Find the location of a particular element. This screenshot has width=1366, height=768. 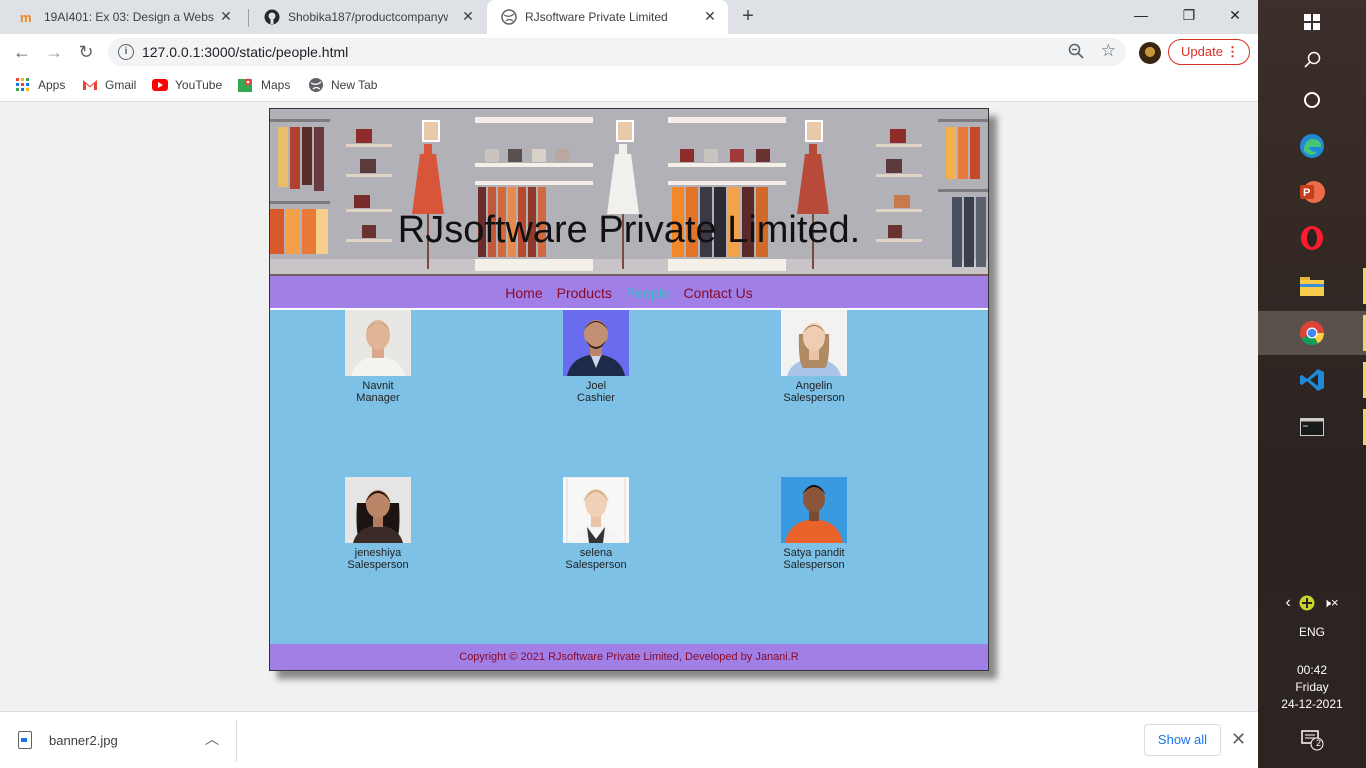

search-icon is located at coordinates (1312, 59).